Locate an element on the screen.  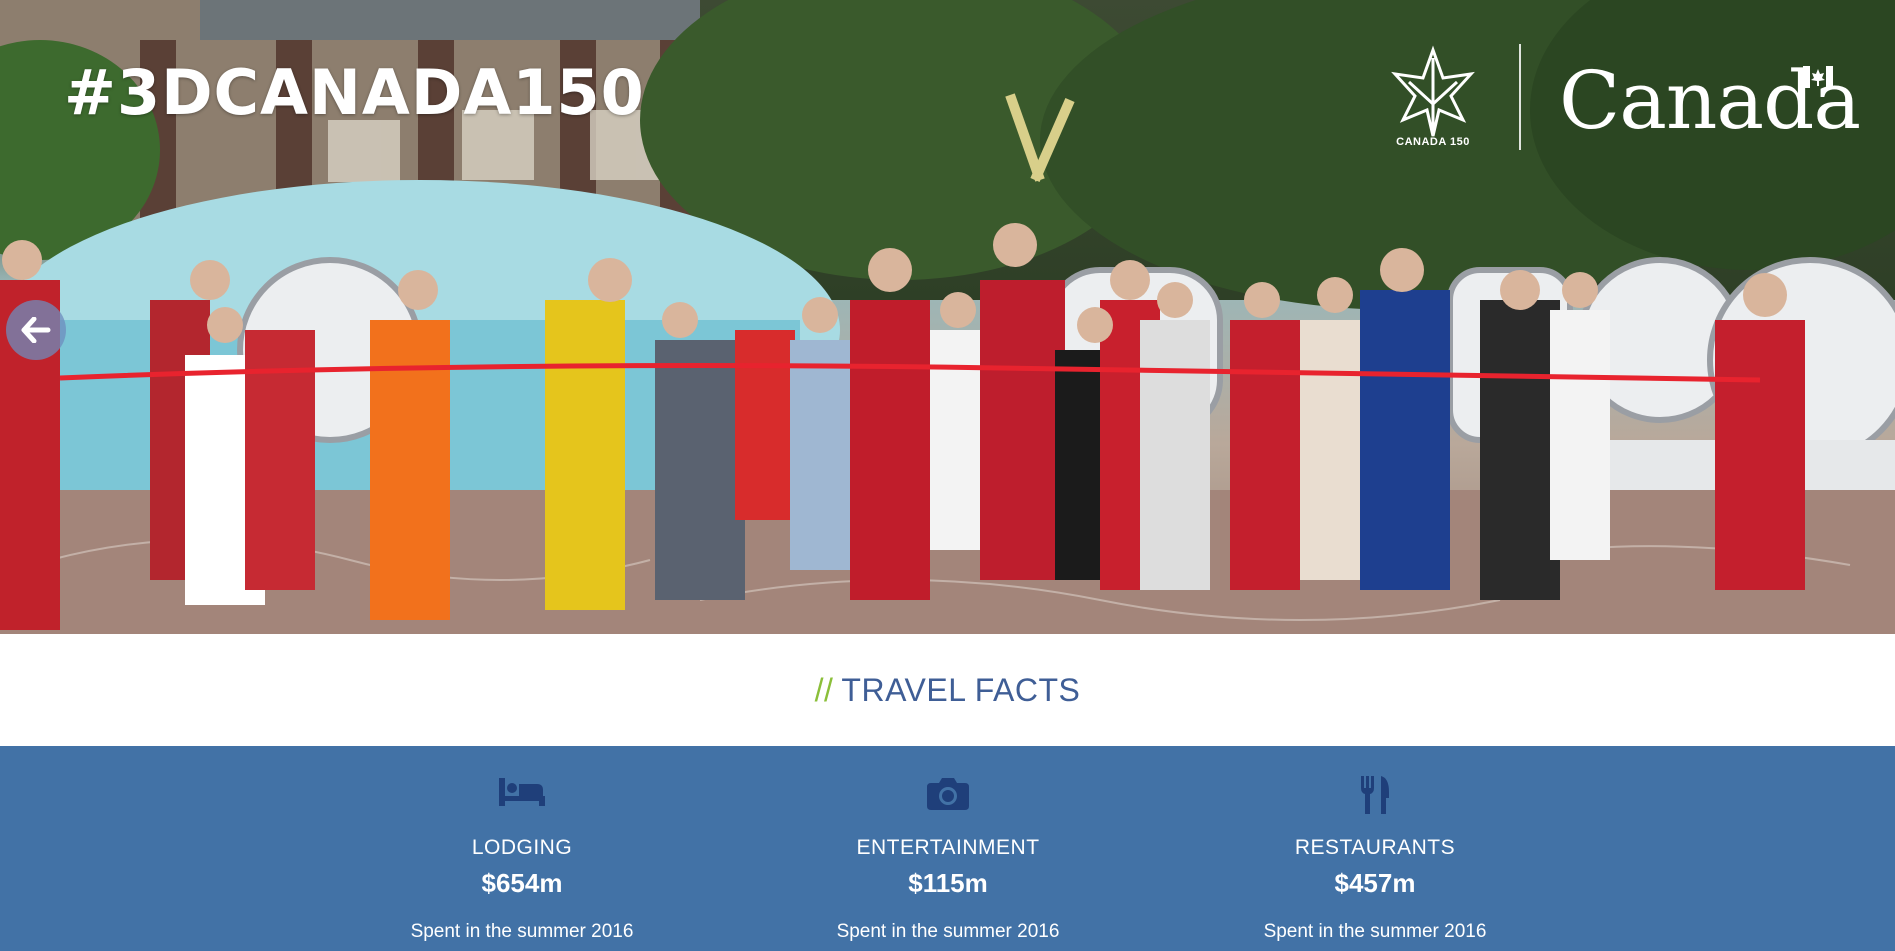
logo-divider is located at coordinates (1520, 97).